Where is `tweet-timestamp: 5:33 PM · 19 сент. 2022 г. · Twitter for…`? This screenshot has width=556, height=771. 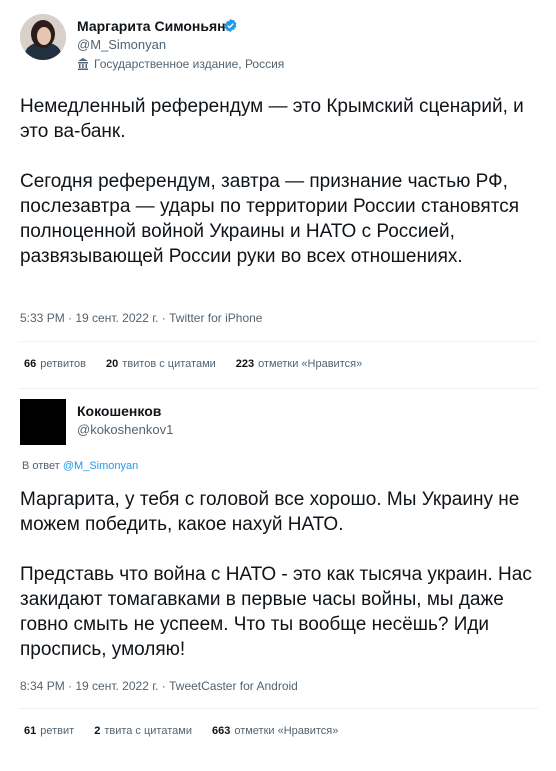 tweet-timestamp: 5:33 PM · 19 сент. 2022 г. · Twitter for… is located at coordinates (141, 318).